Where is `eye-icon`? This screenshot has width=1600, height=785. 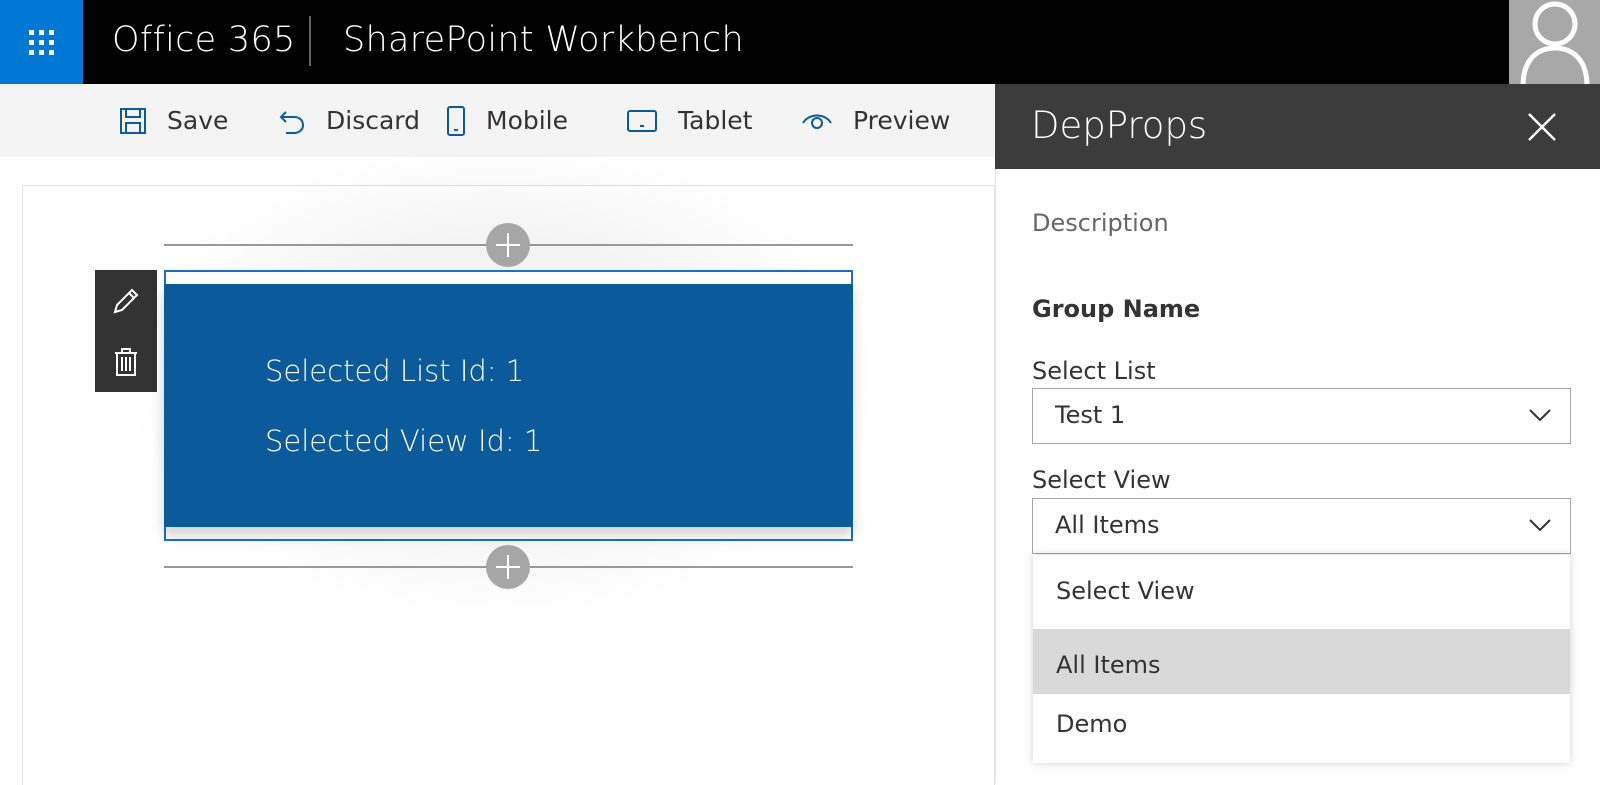 eye-icon is located at coordinates (817, 121).